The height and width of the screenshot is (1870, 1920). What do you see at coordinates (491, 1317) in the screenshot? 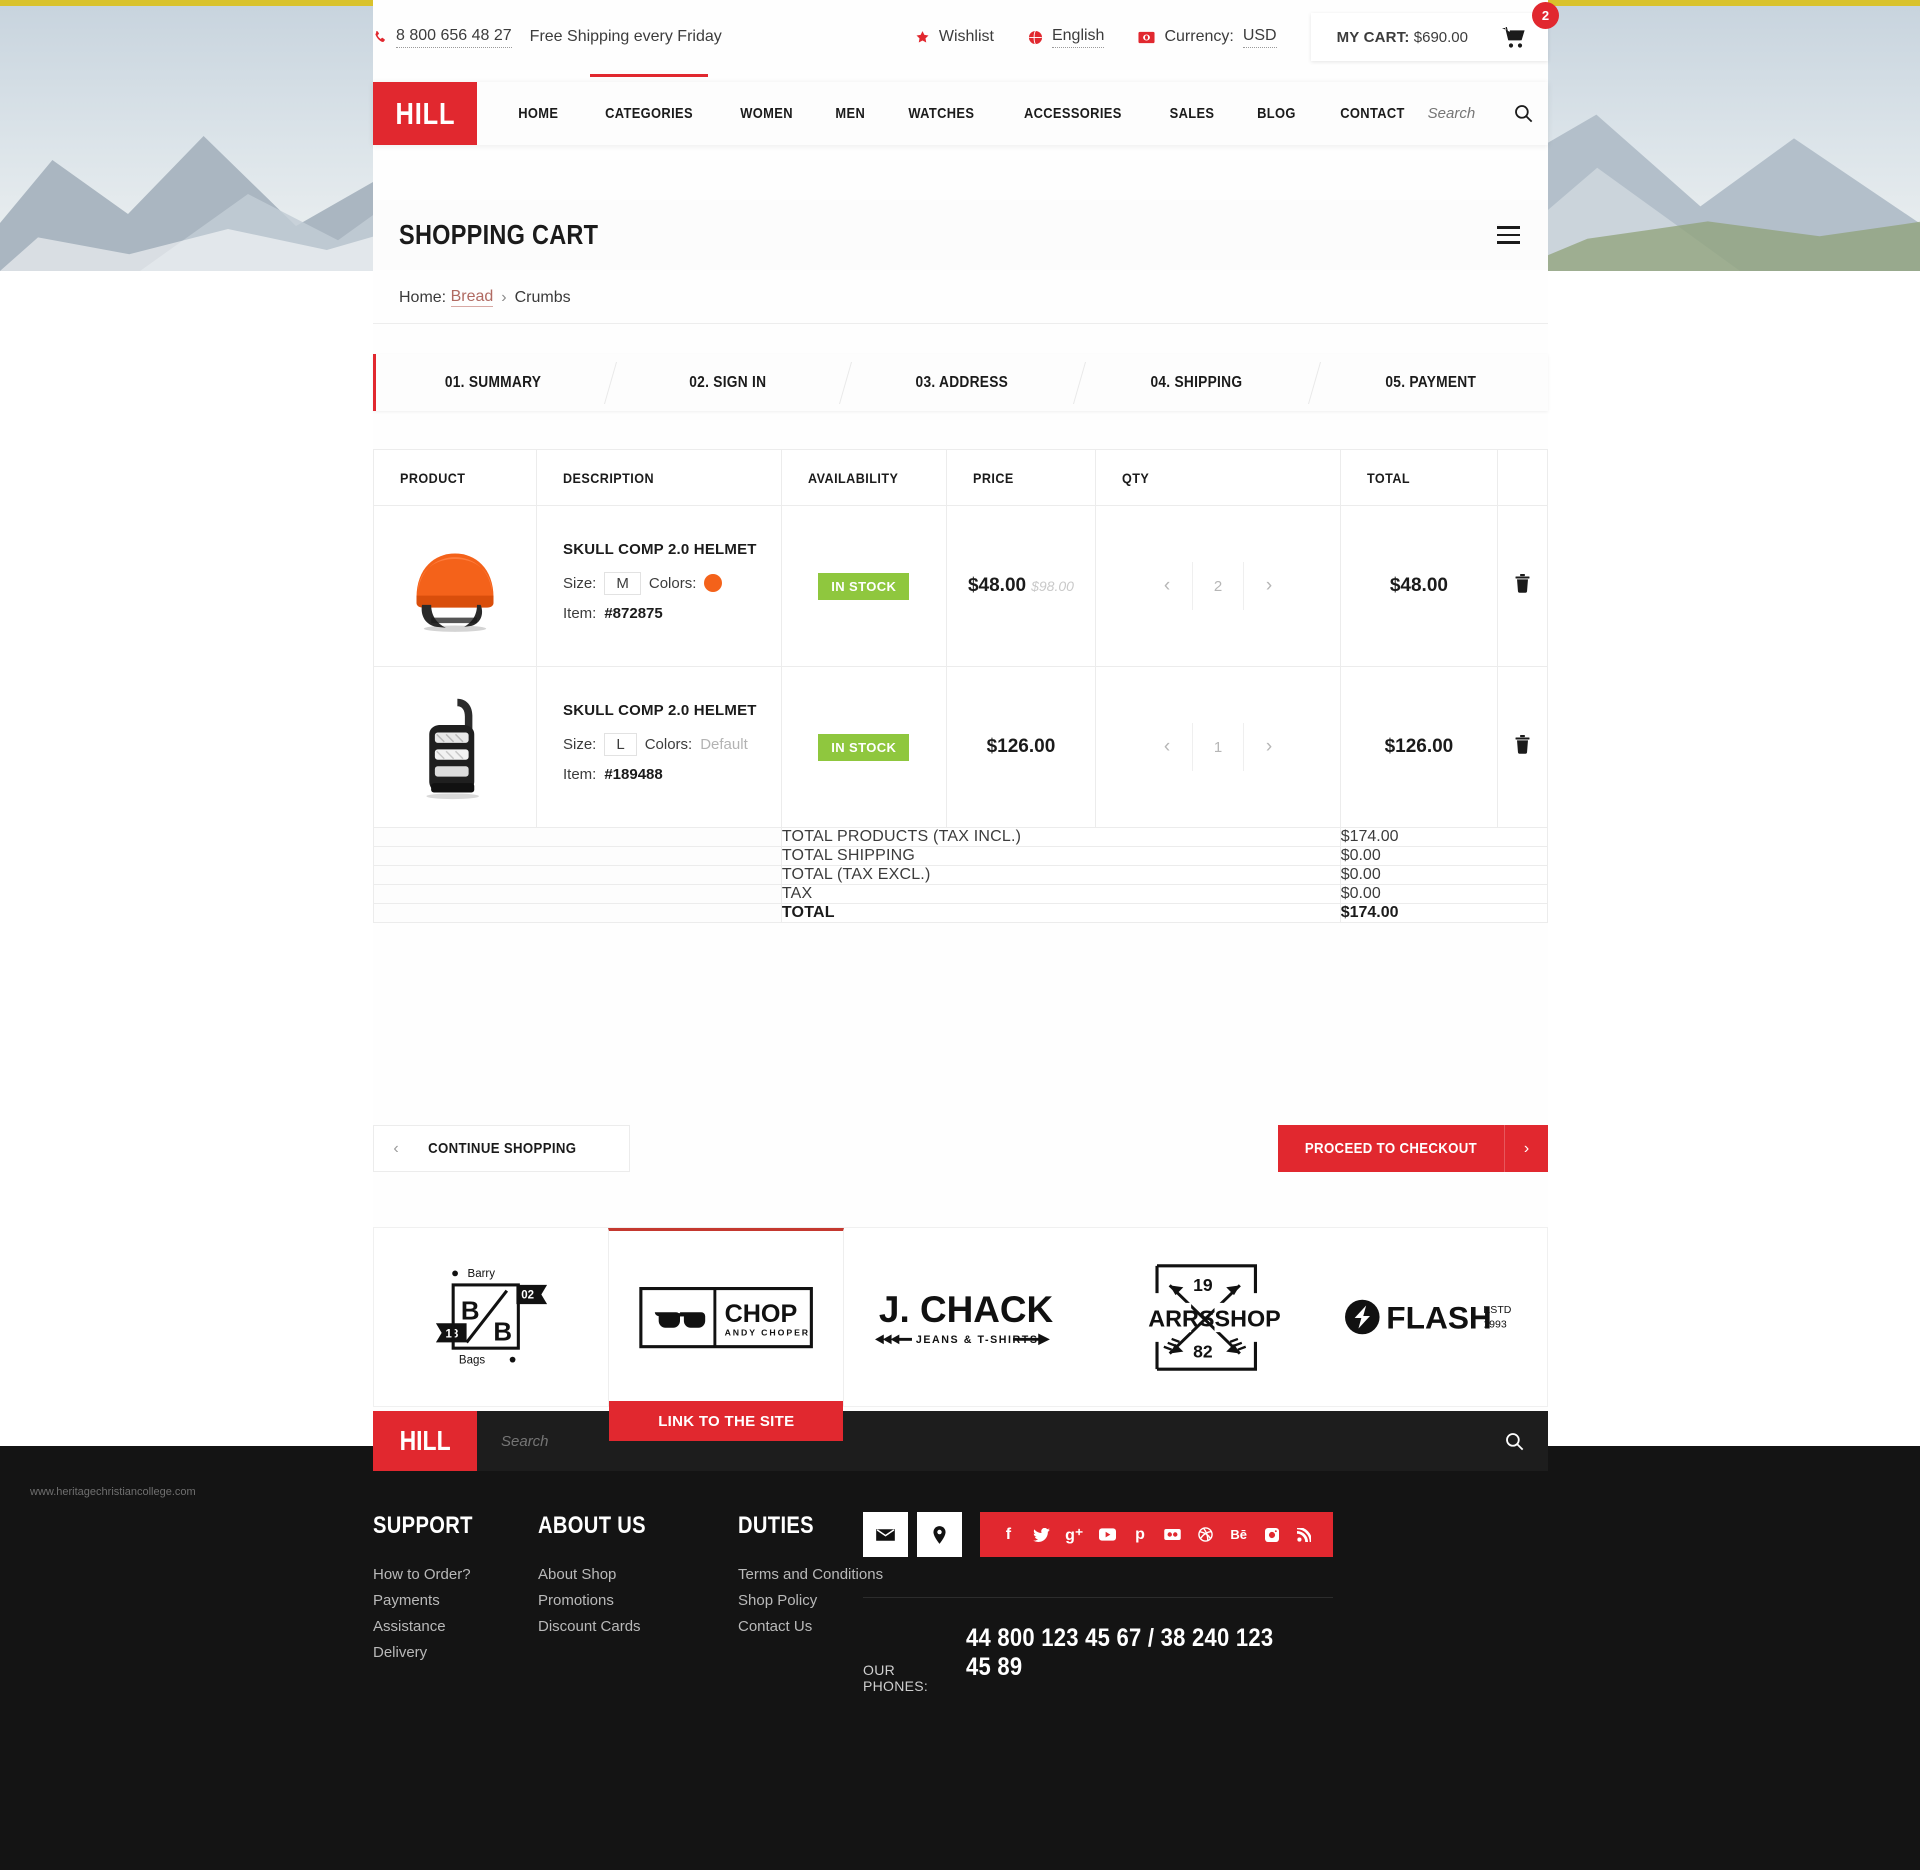
I see `barry-bags-logo: Barry 02 18 B B Bags` at bounding box center [491, 1317].